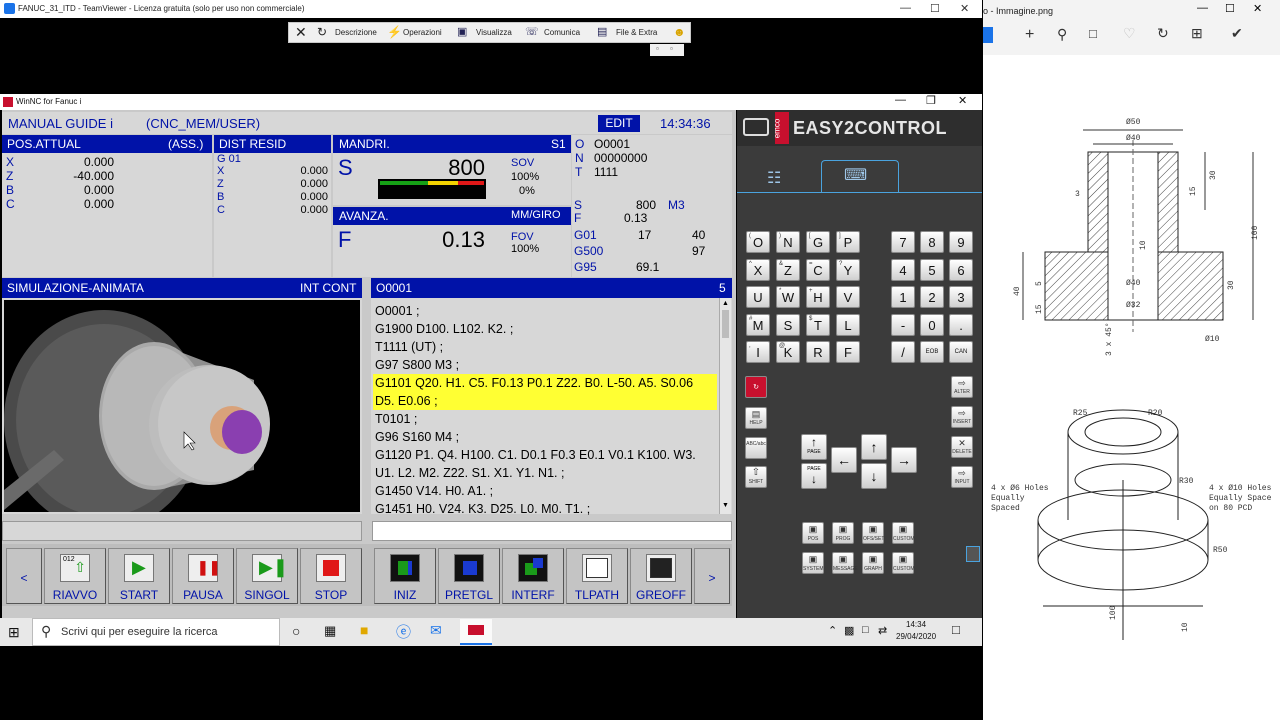 This screenshot has width=1280, height=720. What do you see at coordinates (1093, 33) in the screenshot?
I see `delete-icon: □` at bounding box center [1093, 33].